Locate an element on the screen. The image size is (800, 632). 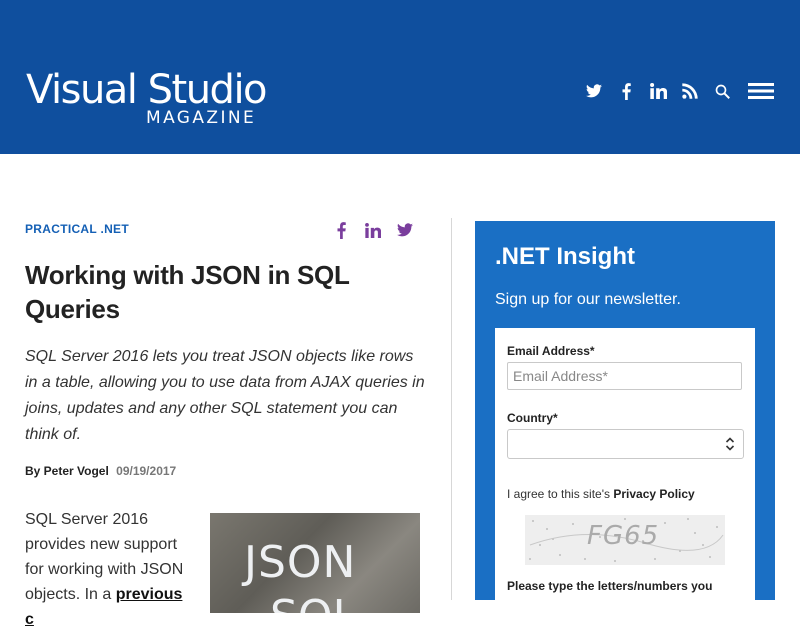
logo-sub-text: MAGAZINE is located at coordinates (201, 118).